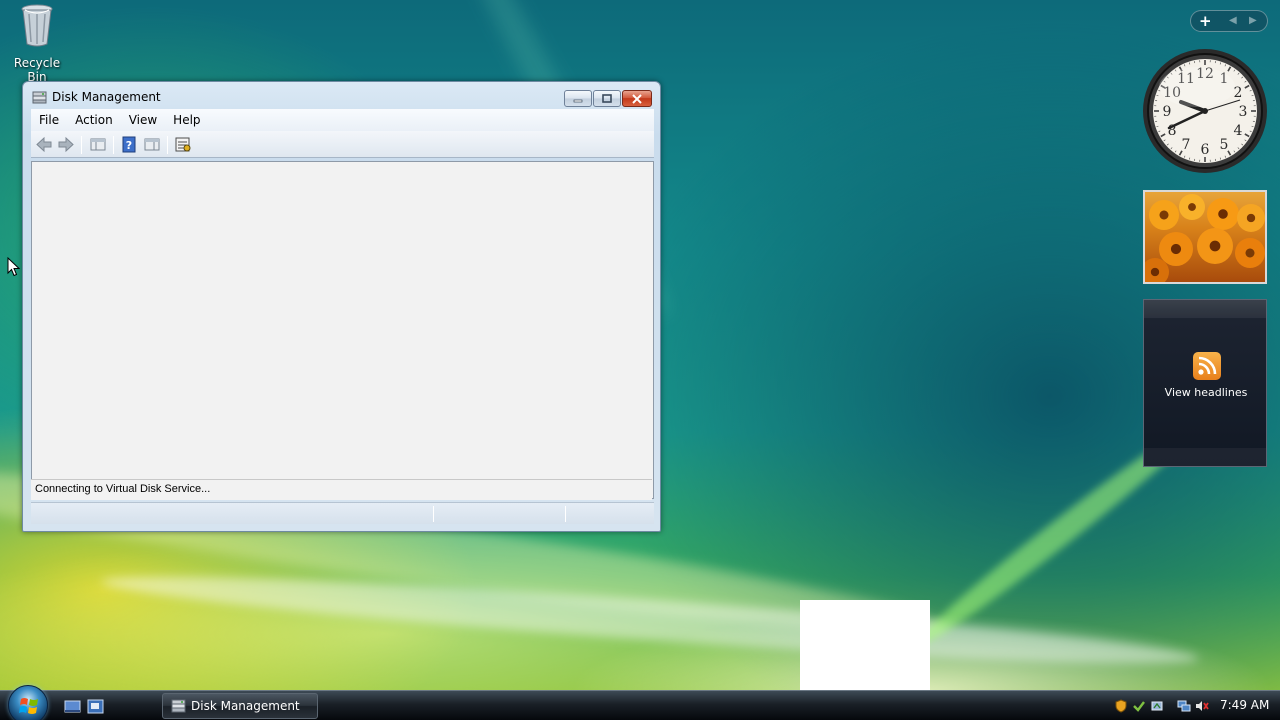  Describe the element at coordinates (143, 120) in the screenshot. I see `menu-view: View` at that location.